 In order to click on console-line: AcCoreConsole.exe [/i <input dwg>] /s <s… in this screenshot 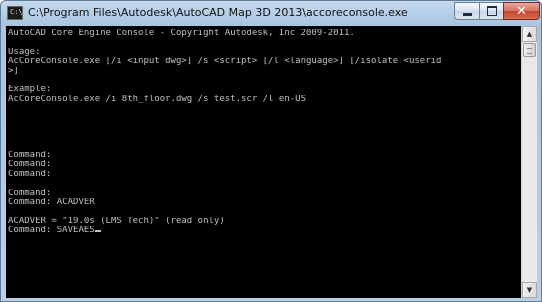, I will do `click(225, 62)`.